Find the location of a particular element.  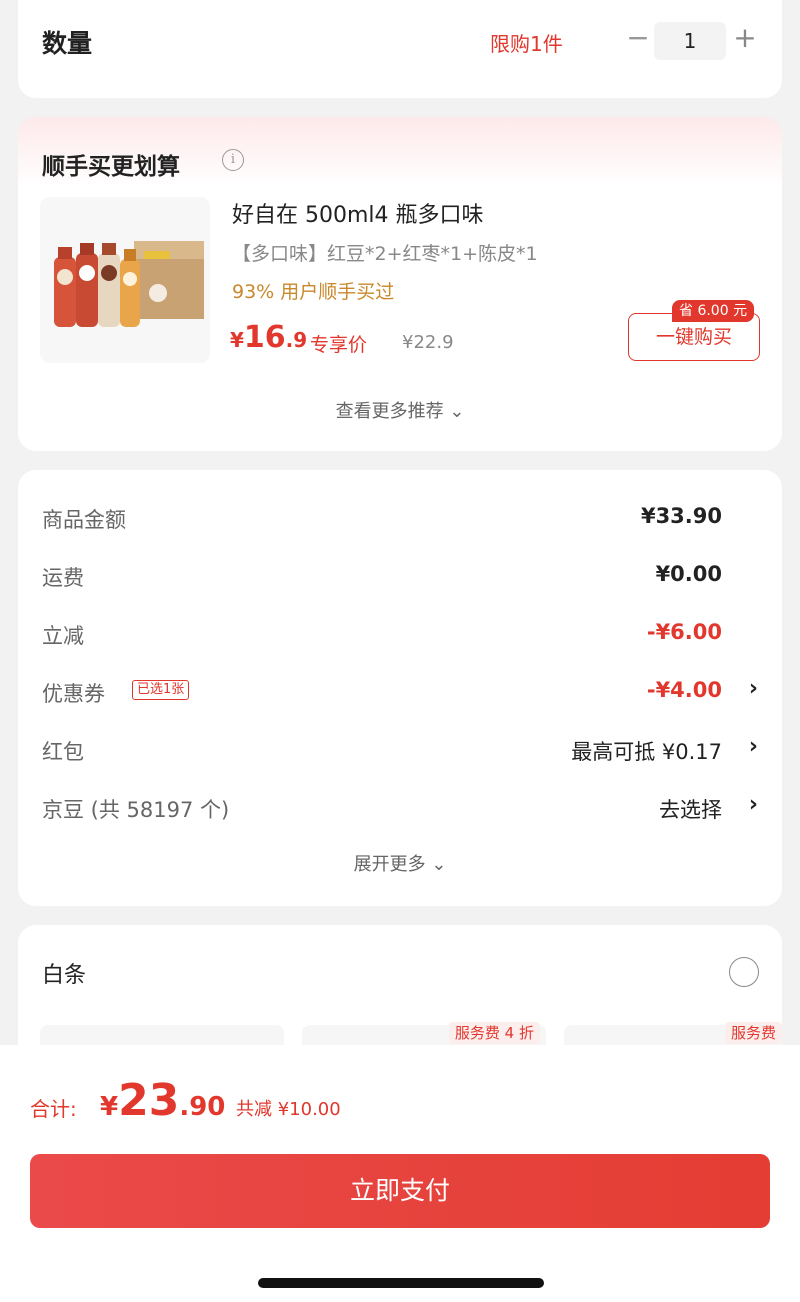

summary-value: ¥33.90 is located at coordinates (681, 516).